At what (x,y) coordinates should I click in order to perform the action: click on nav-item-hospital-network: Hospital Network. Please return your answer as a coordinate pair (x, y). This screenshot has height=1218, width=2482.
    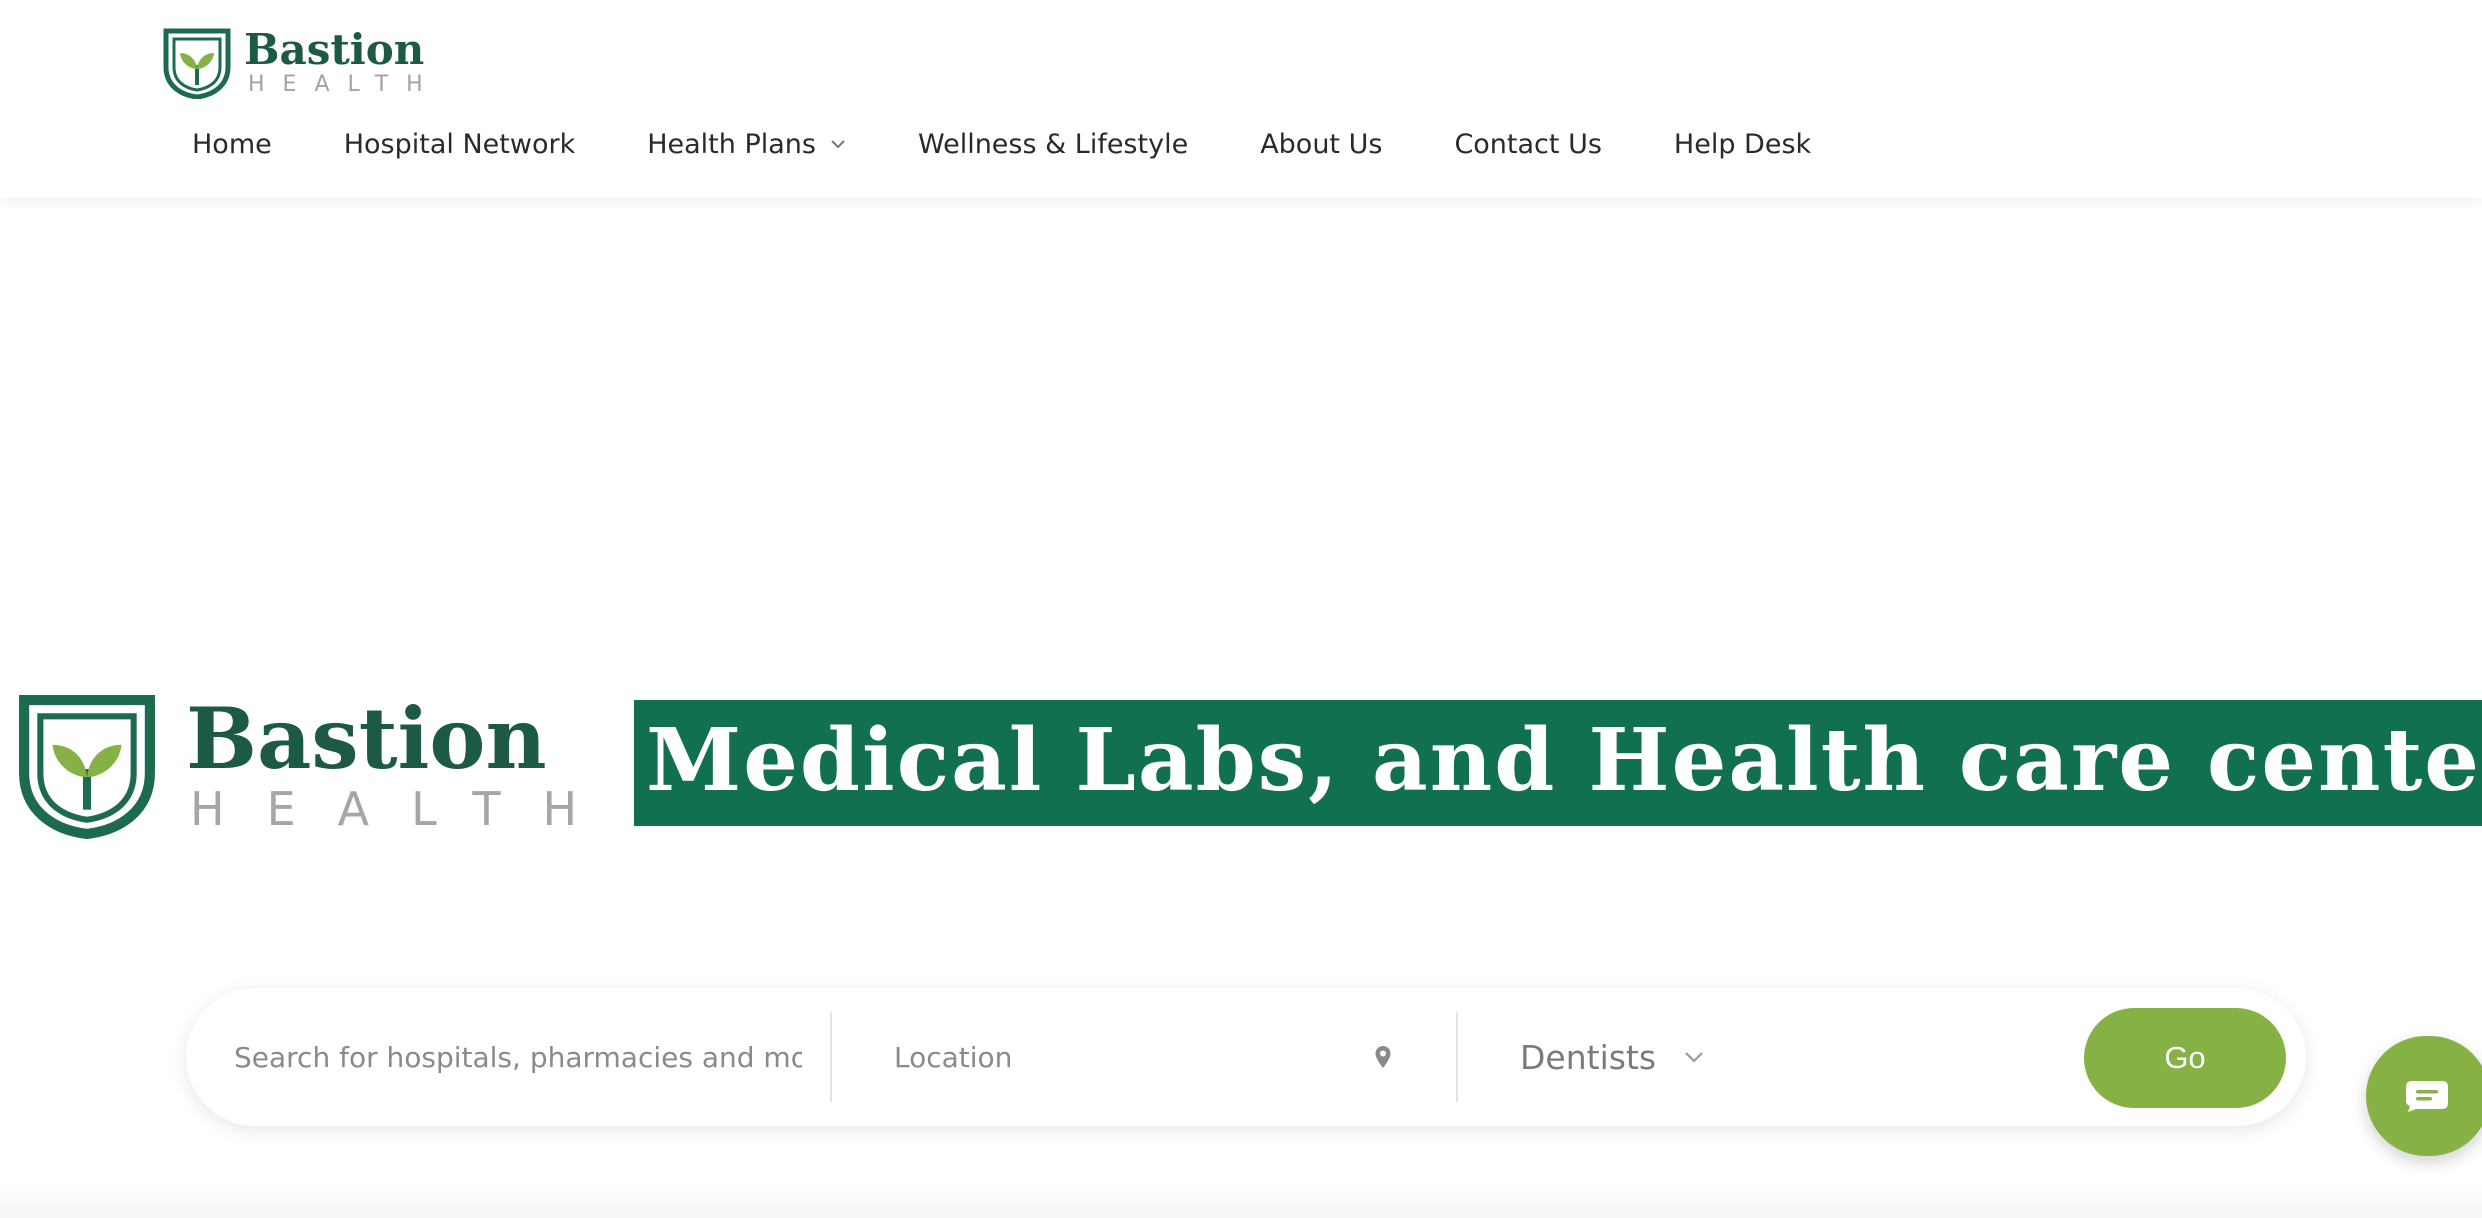
    Looking at the image, I should click on (459, 144).